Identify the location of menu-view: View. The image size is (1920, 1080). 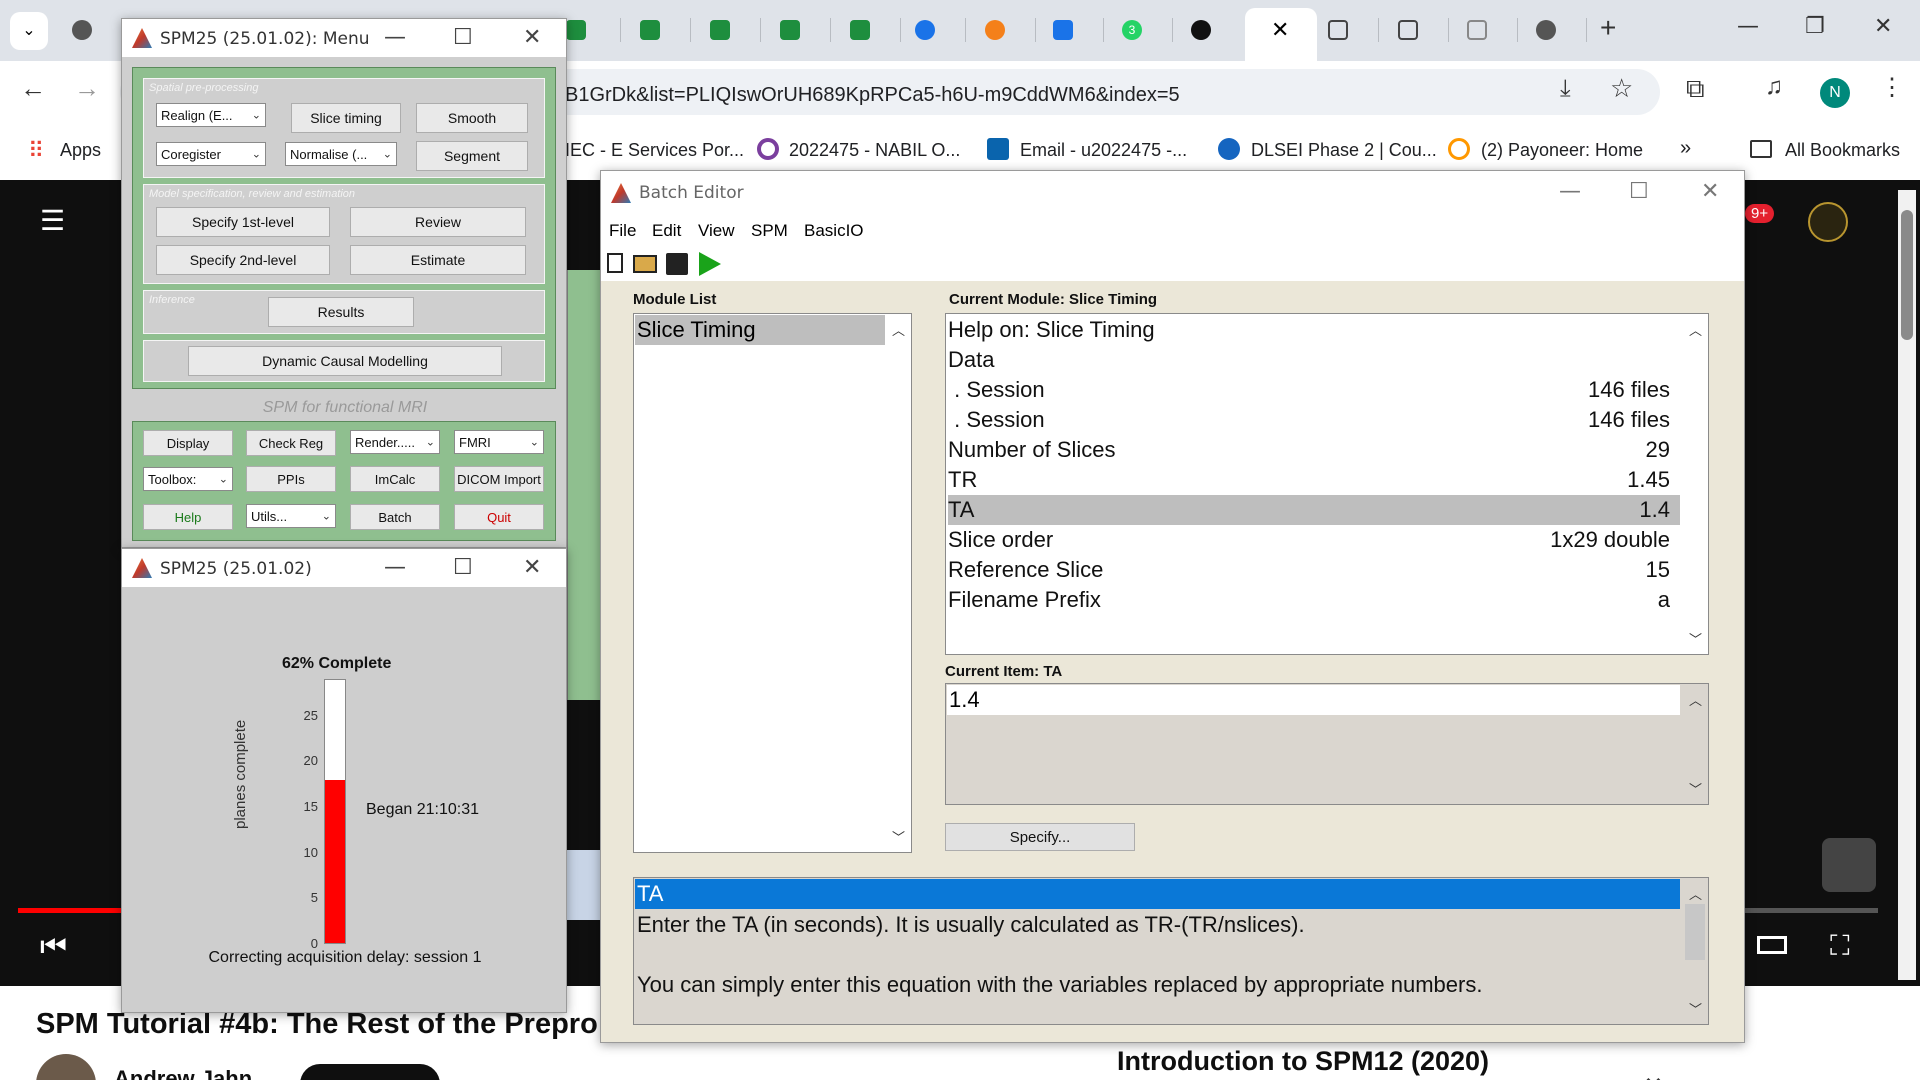
(716, 231).